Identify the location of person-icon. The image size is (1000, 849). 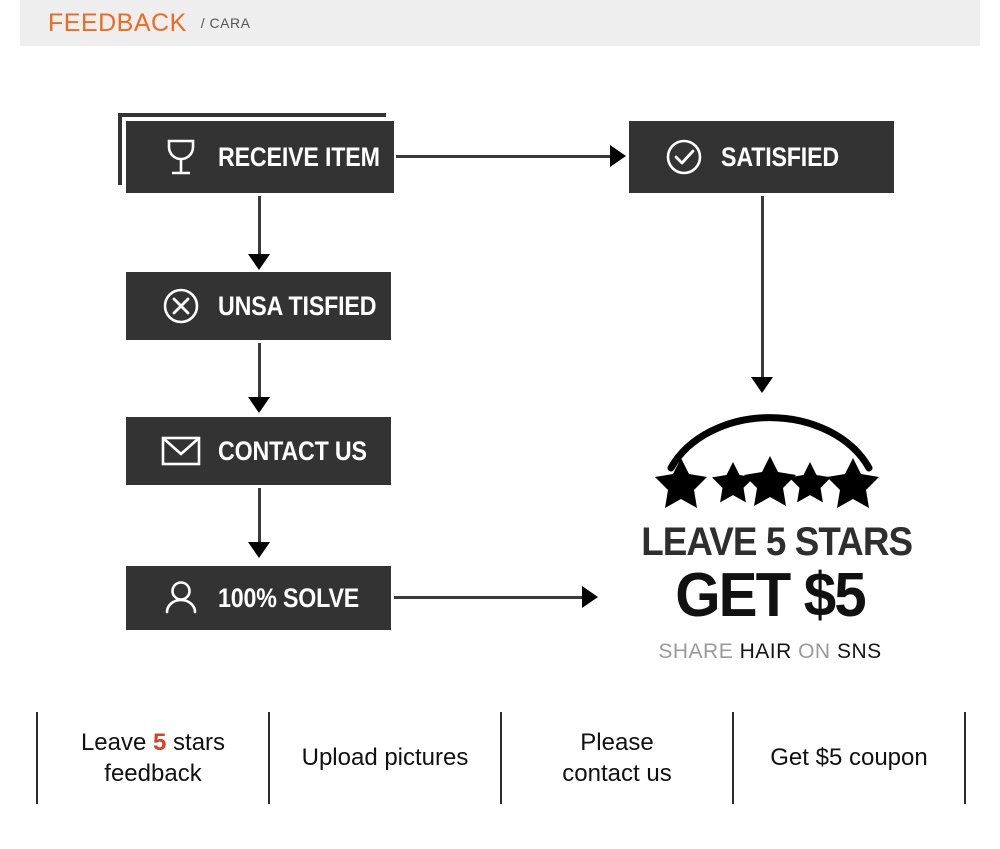
(181, 598).